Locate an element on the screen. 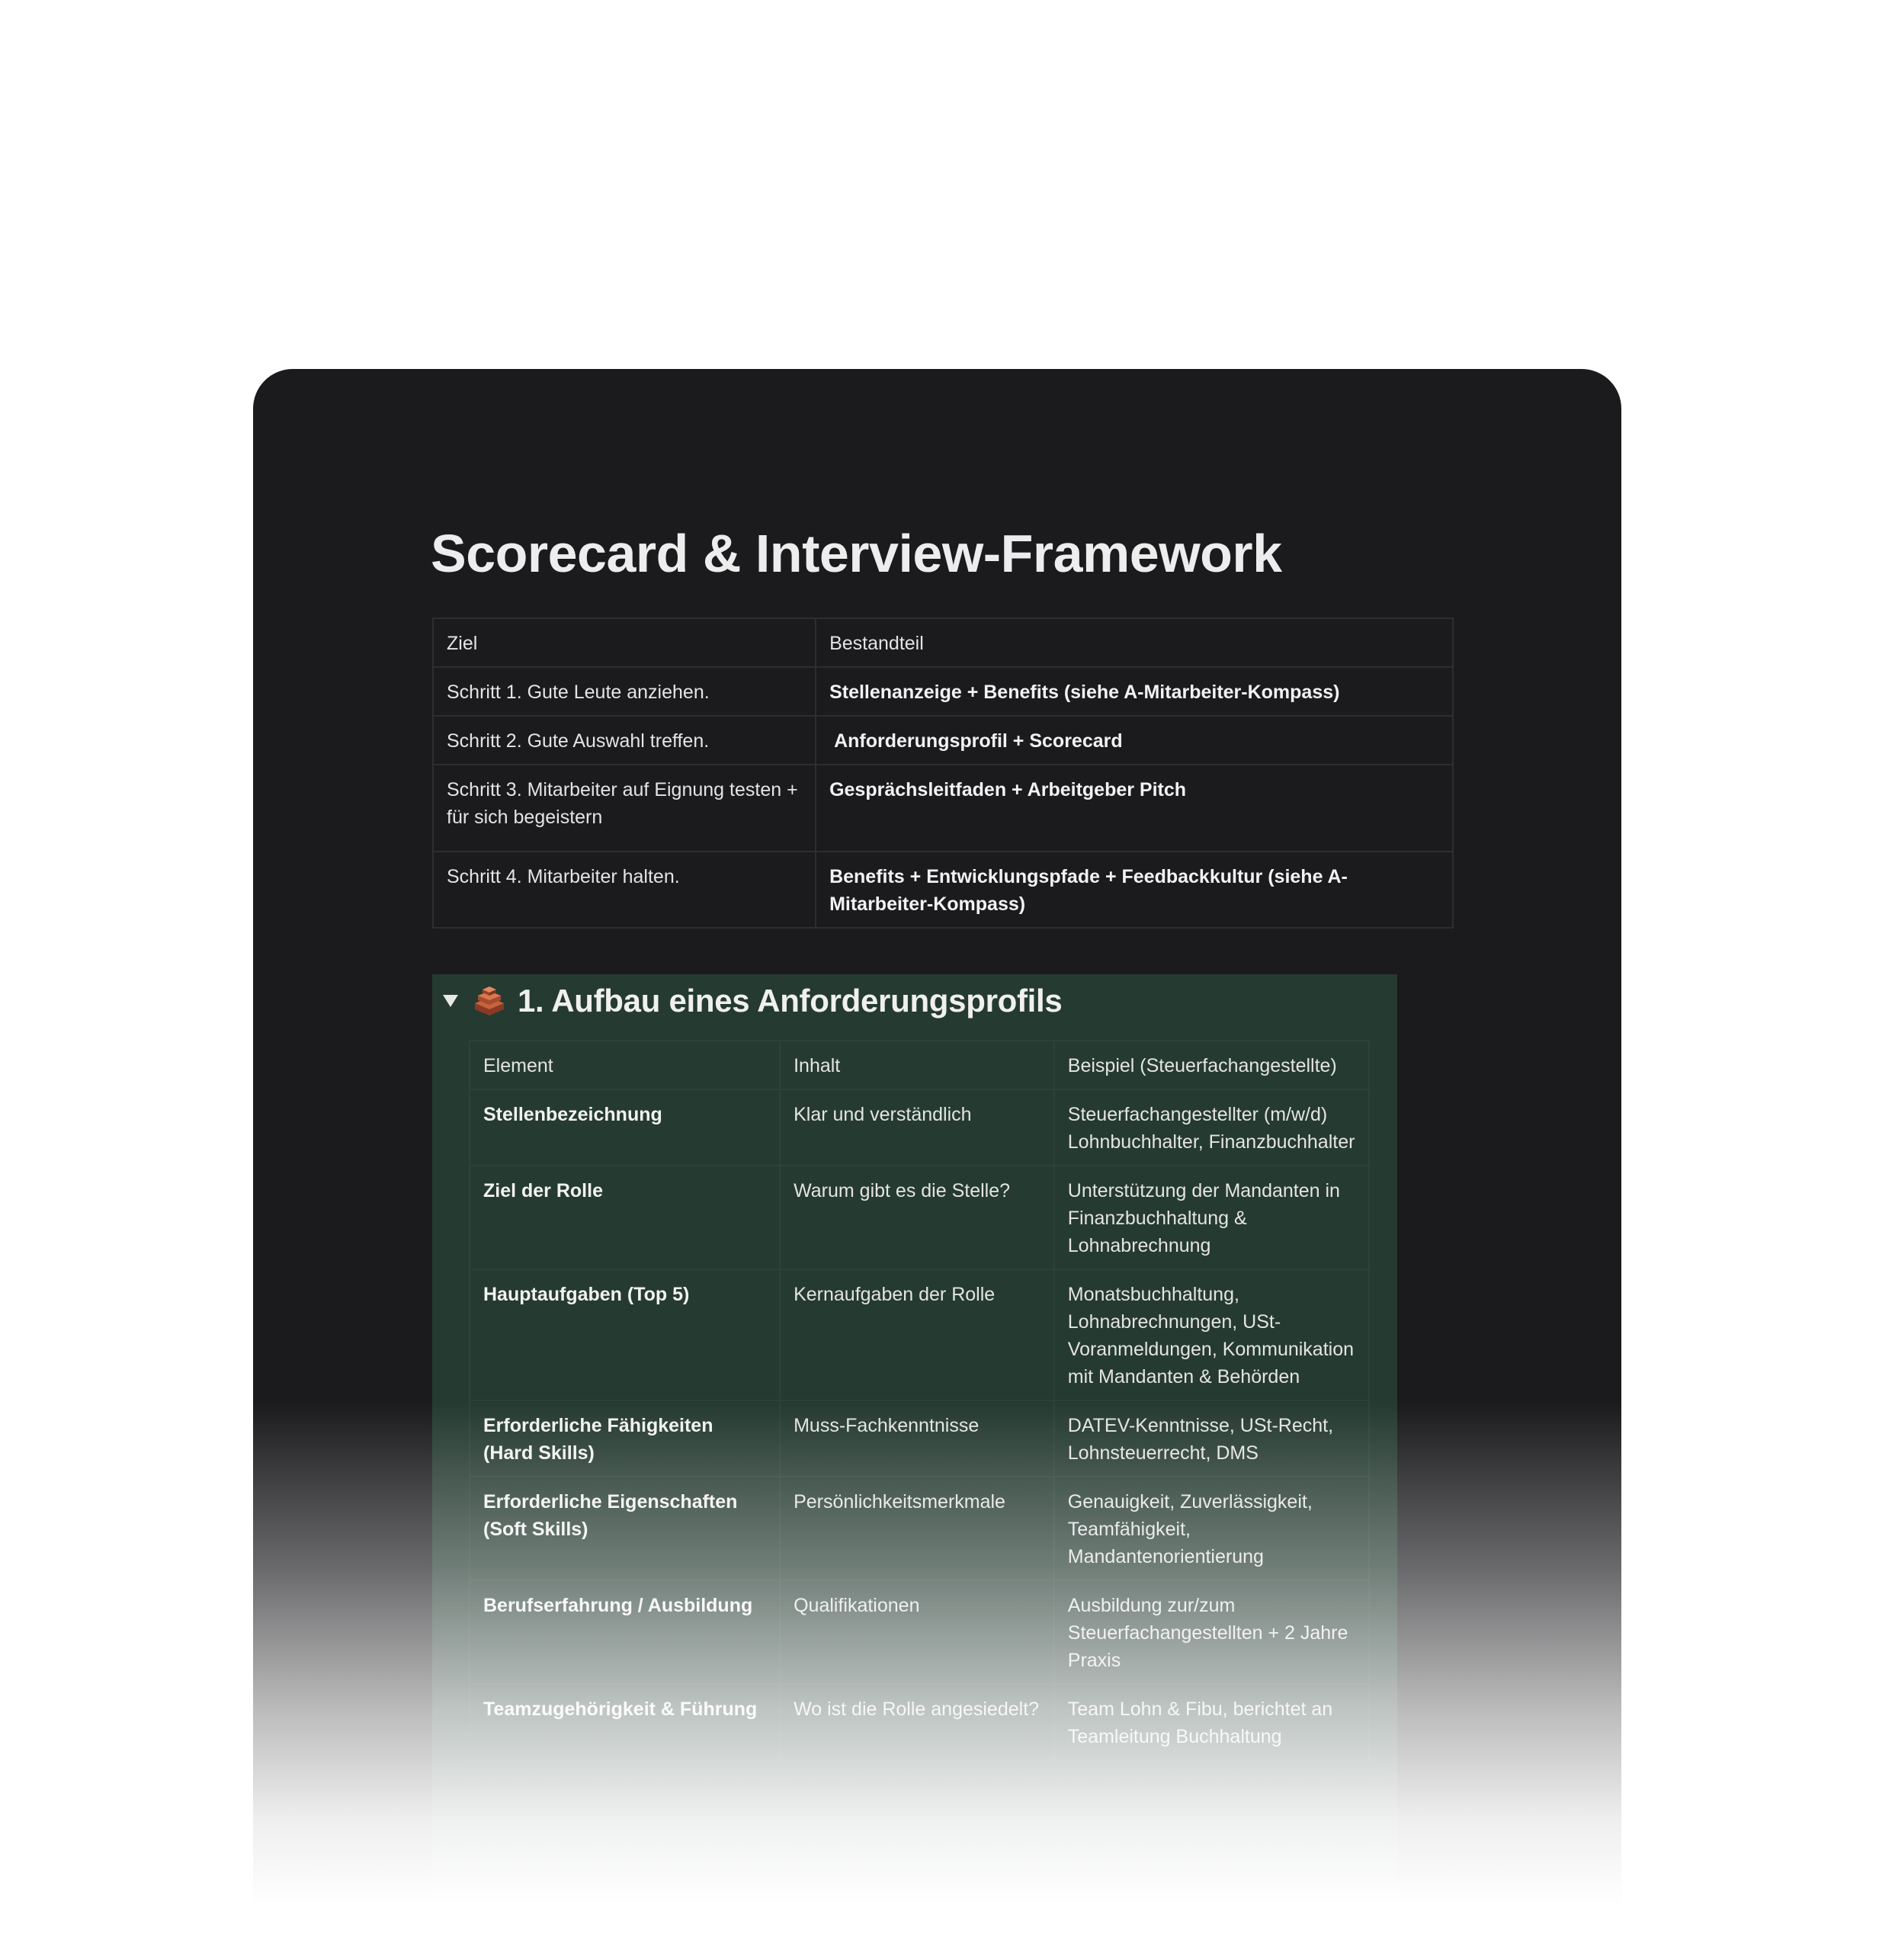 The image size is (1879, 1960). table-cell-ziel: Schritt 4. Mitarbeiter halten. is located at coordinates (624, 890).